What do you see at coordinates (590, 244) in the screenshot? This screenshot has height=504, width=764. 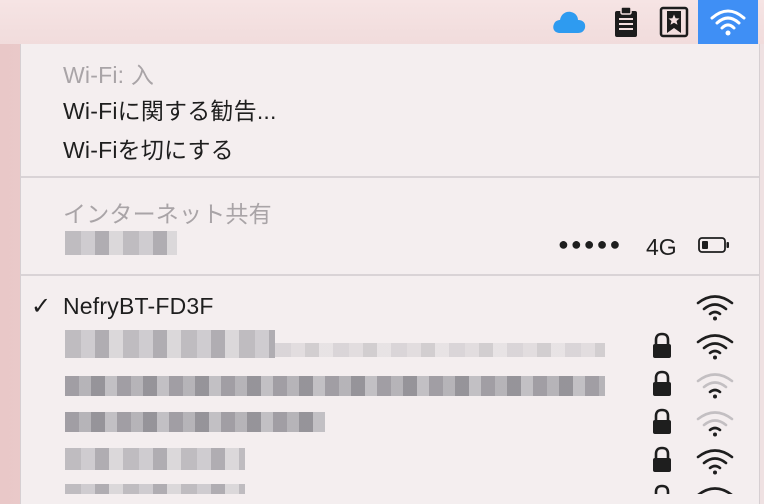 I see `cellular-signal-dots: ●●●●●` at bounding box center [590, 244].